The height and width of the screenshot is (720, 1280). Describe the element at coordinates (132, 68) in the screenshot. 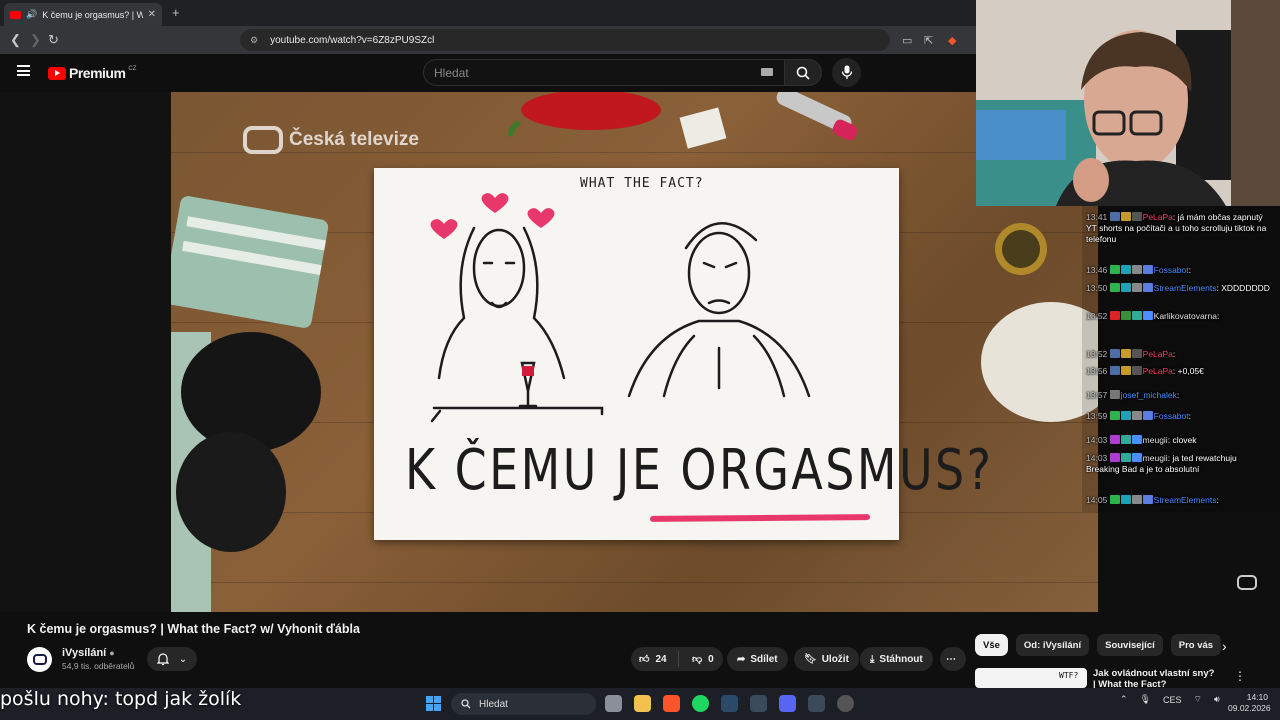

I see `region-code: CZ` at that location.